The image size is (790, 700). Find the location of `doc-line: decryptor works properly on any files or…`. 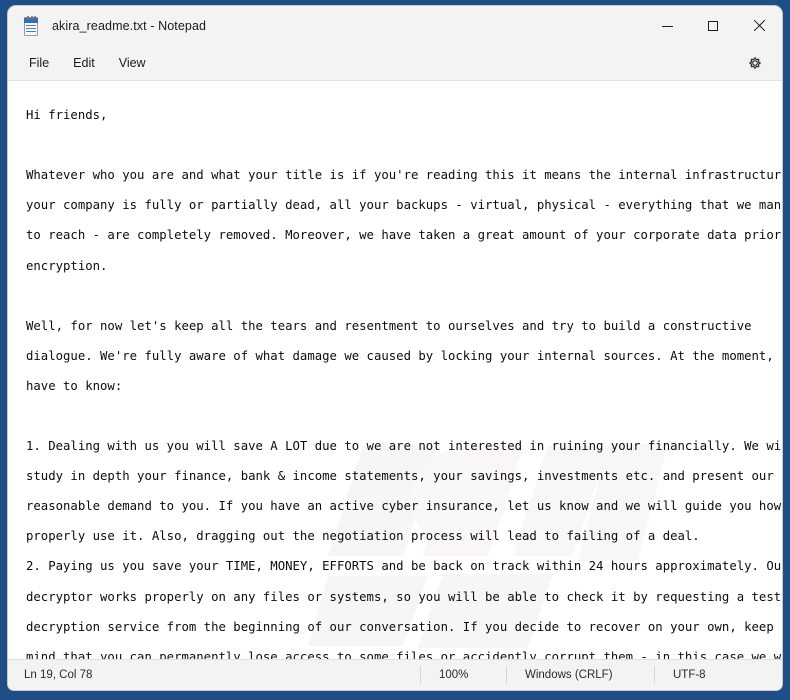

doc-line: decryptor works properly on any files or… is located at coordinates (404, 596).